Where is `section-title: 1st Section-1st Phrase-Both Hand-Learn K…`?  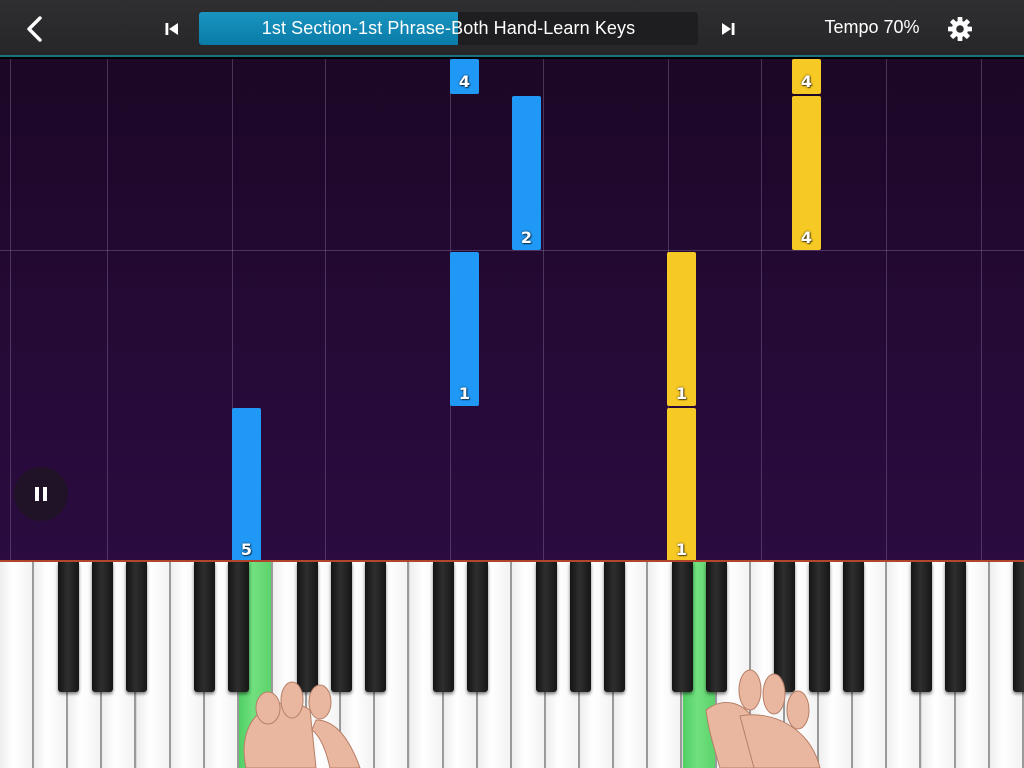
section-title: 1st Section-1st Phrase-Both Hand-Learn K… is located at coordinates (448, 28).